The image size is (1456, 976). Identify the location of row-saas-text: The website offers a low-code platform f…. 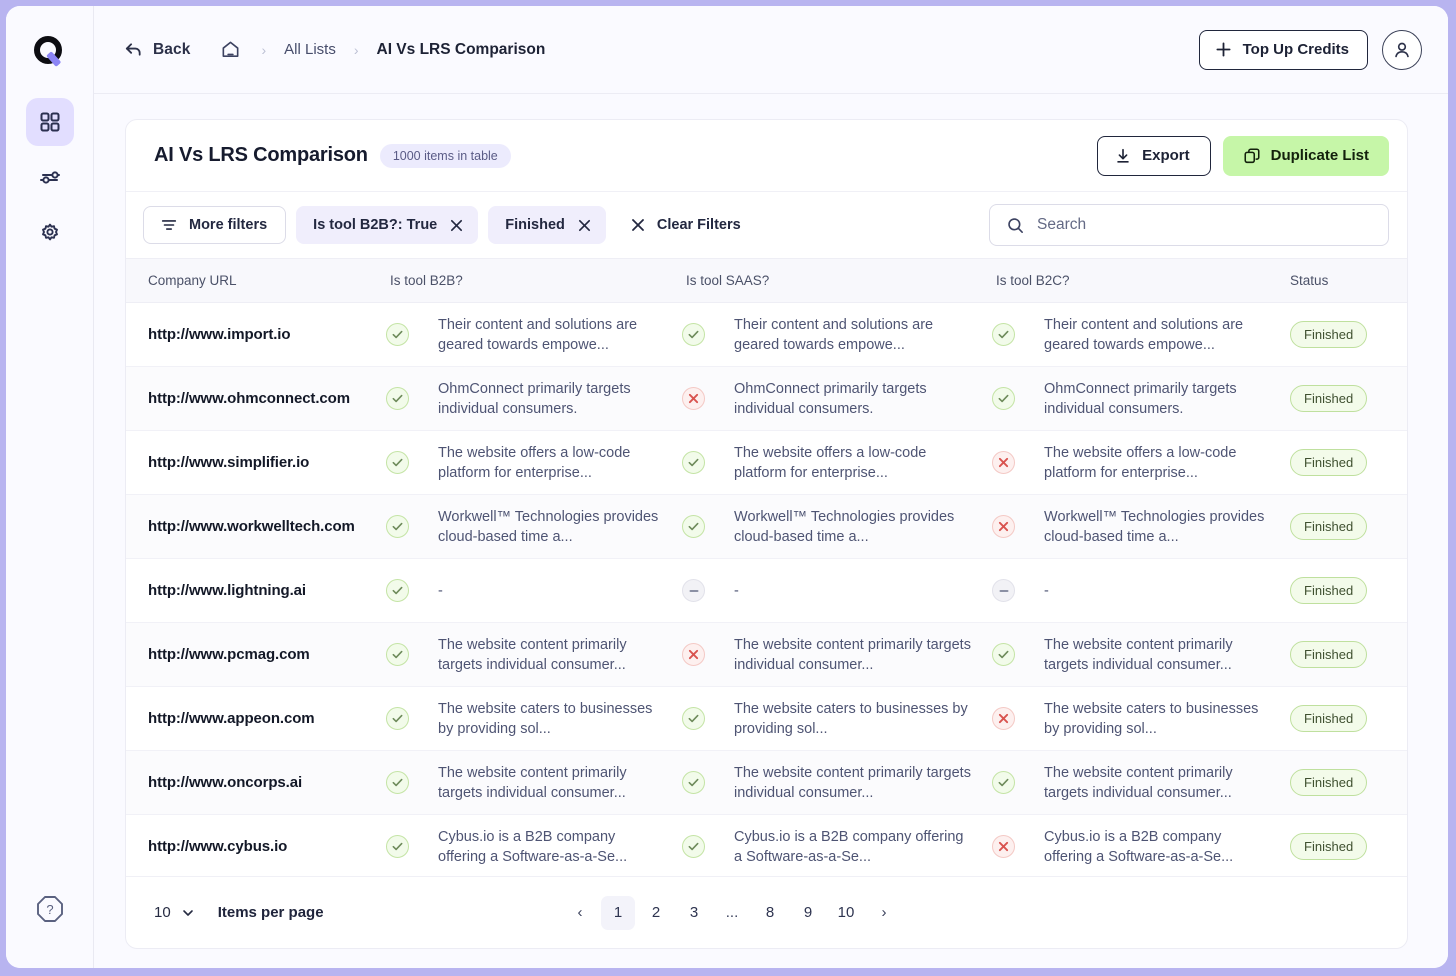
(830, 462).